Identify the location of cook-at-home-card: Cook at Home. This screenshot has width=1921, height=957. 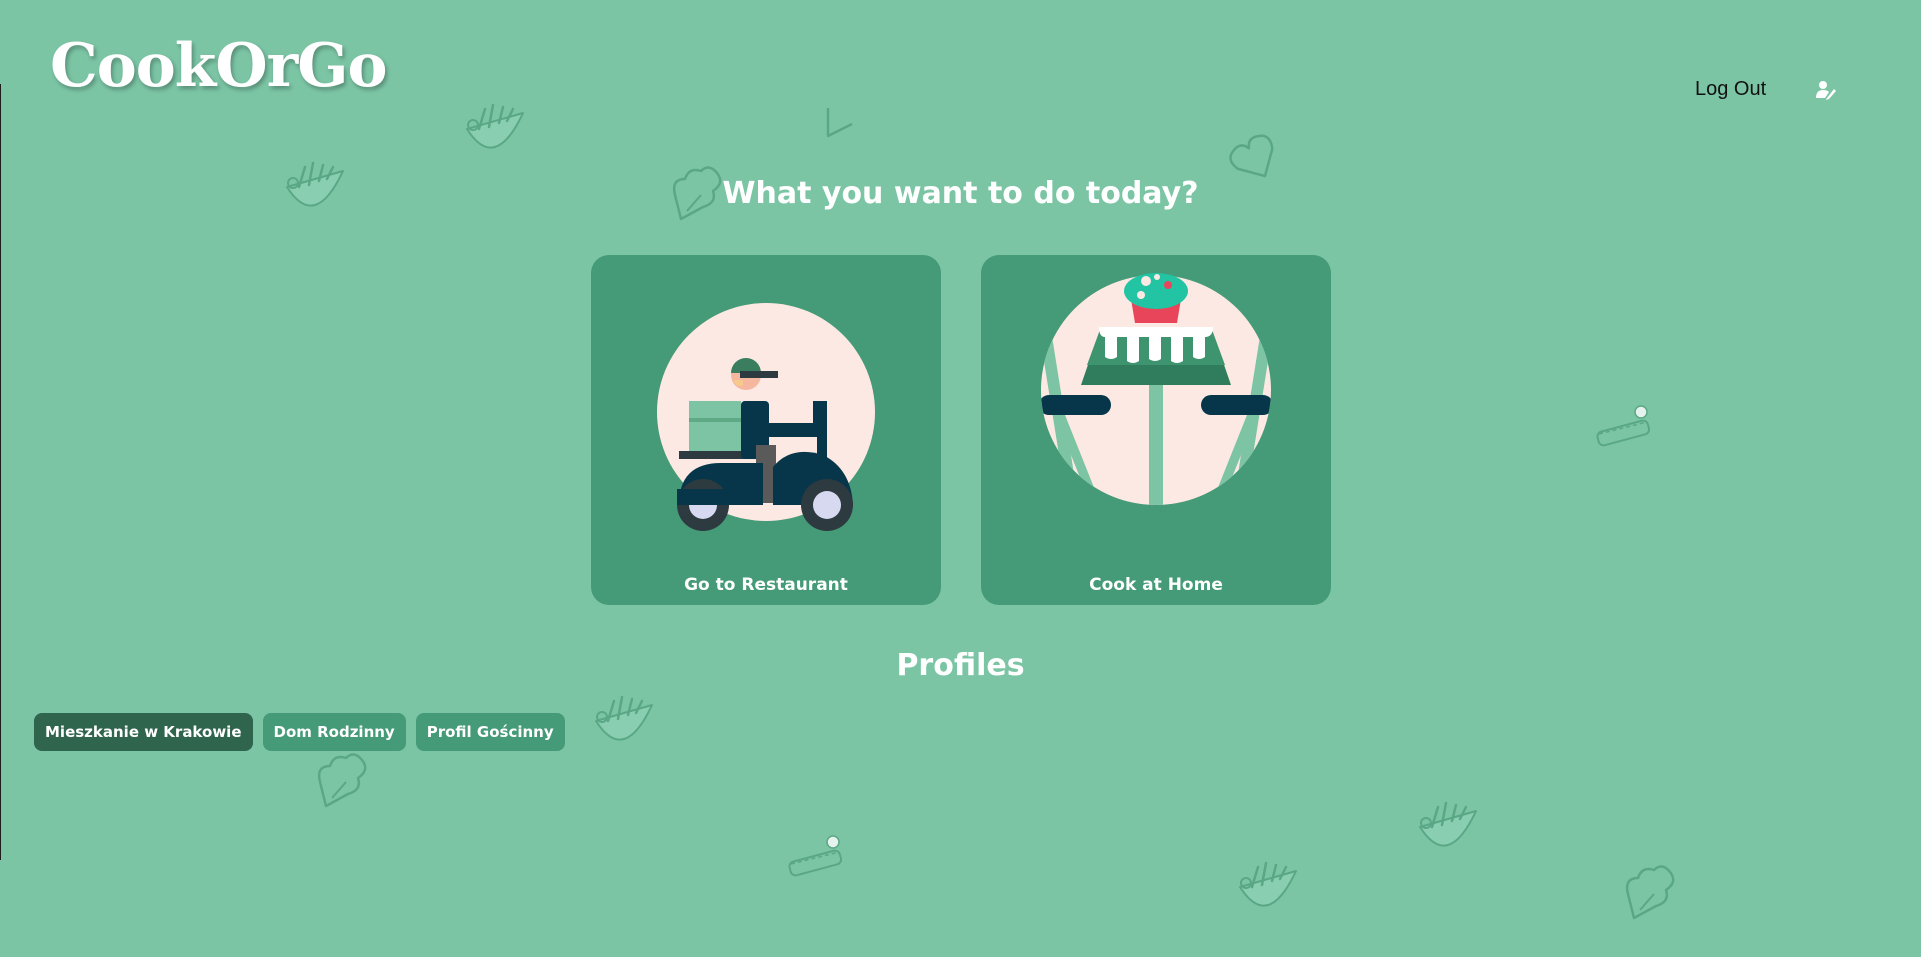
(1156, 430).